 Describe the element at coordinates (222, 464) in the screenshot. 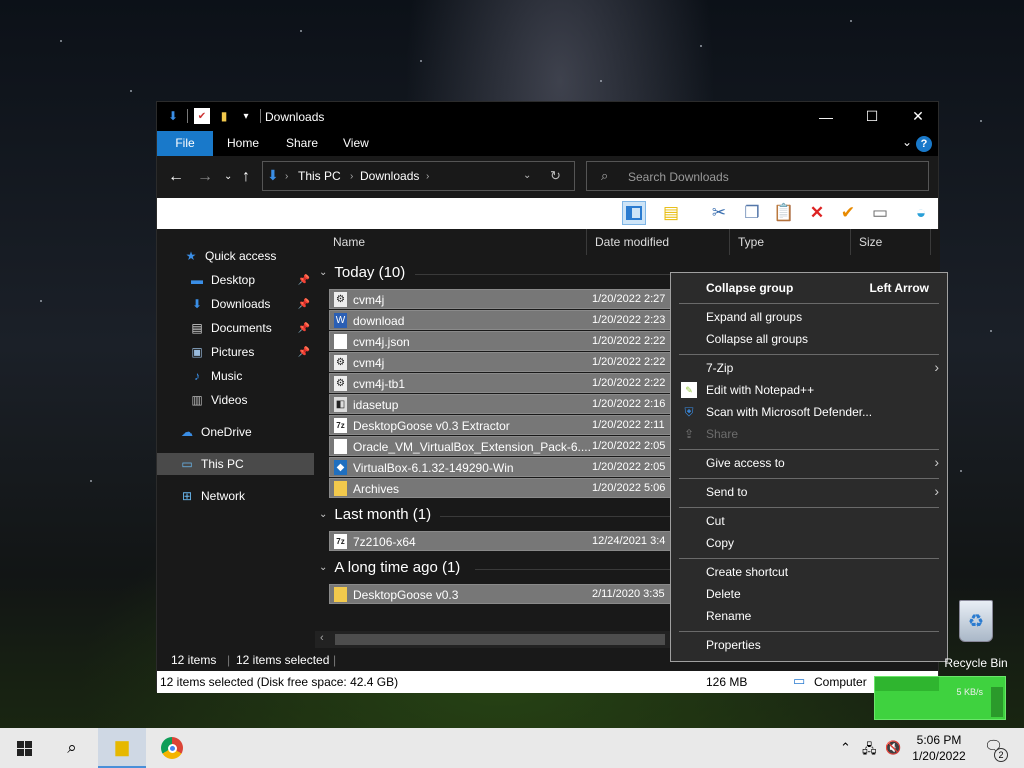

I see `nav-label: This PC` at that location.